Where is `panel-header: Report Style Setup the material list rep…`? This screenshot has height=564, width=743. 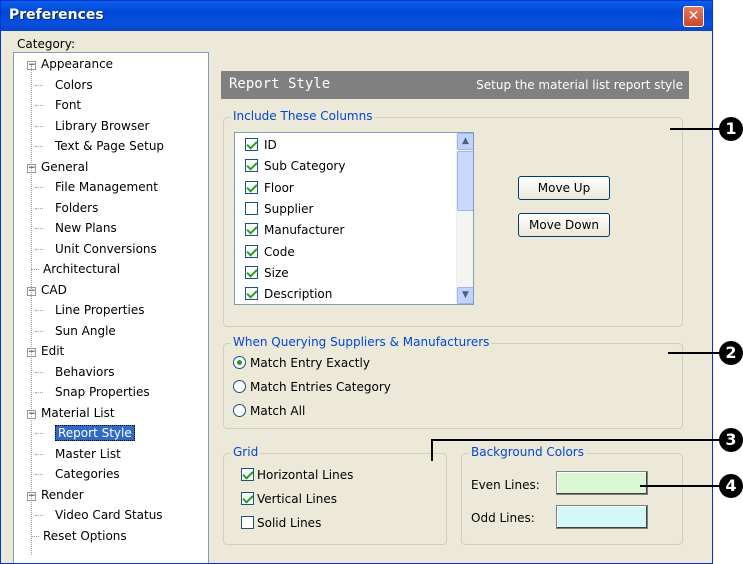 panel-header: Report Style Setup the material list rep… is located at coordinates (455, 85).